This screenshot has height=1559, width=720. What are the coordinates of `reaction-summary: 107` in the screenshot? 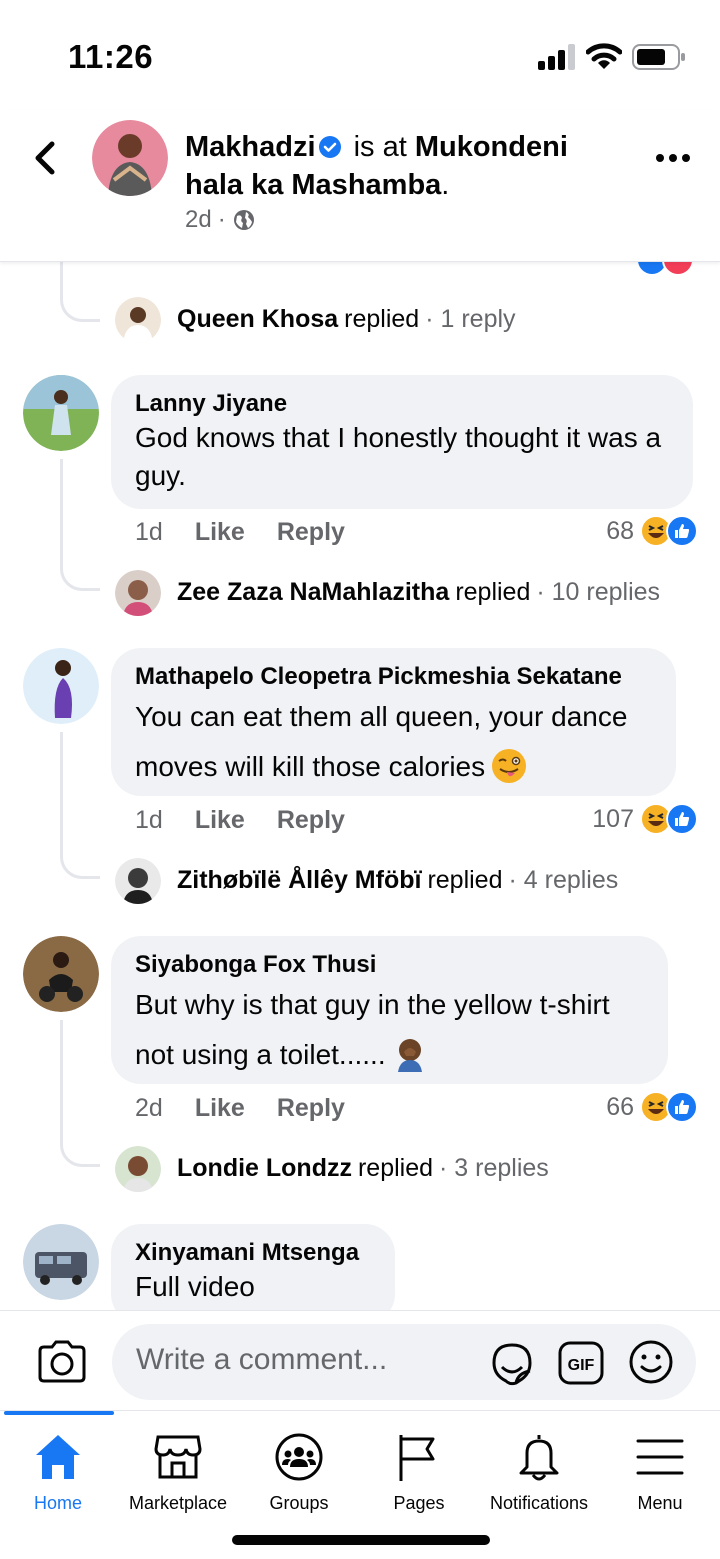 It's located at (645, 819).